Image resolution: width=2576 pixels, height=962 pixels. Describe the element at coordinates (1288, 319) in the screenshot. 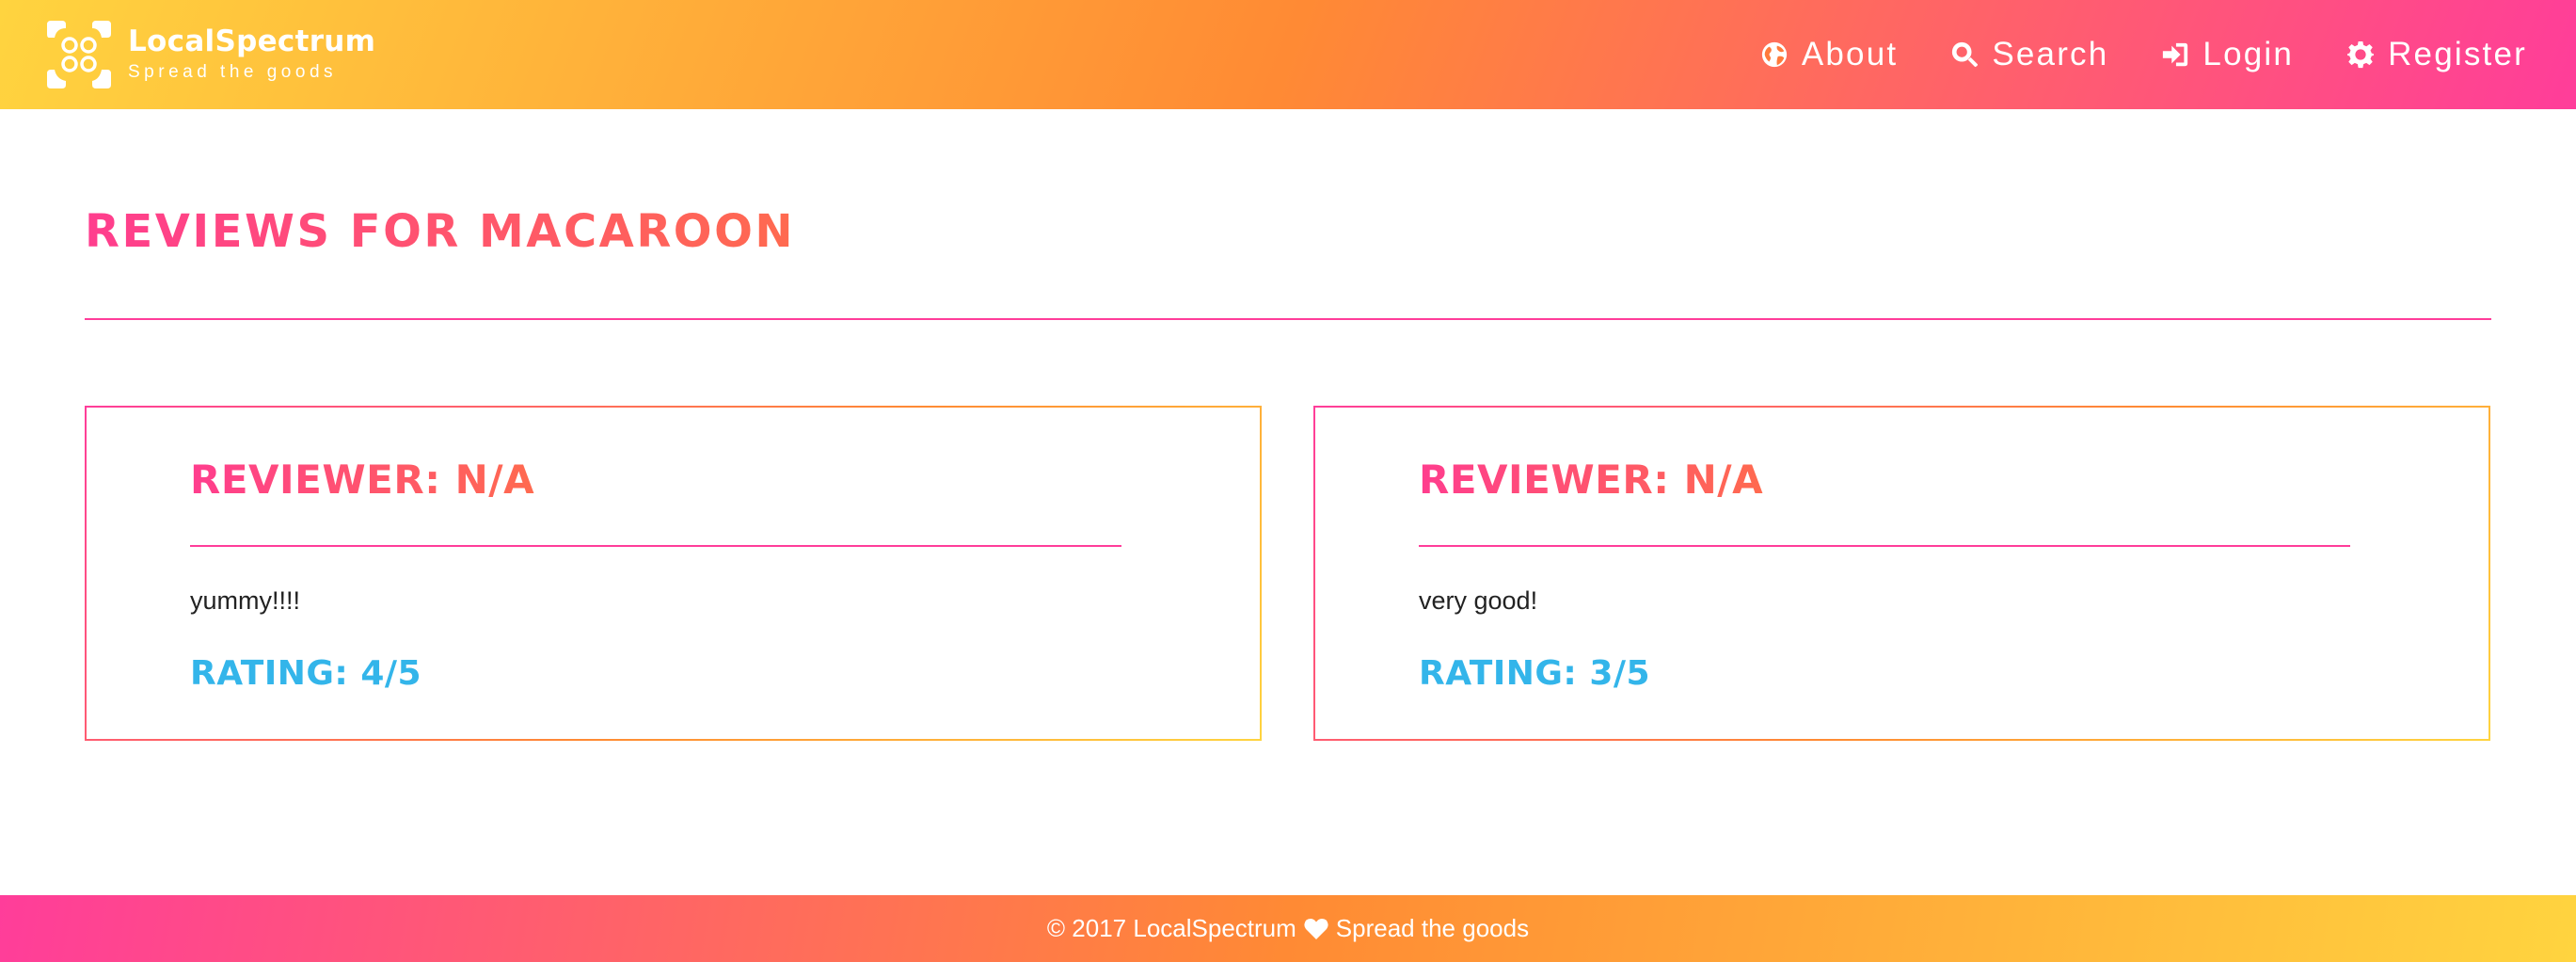

I see `title-divider` at that location.